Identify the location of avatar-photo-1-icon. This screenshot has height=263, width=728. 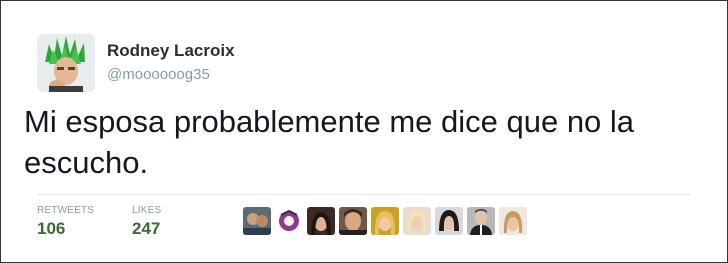
(257, 221).